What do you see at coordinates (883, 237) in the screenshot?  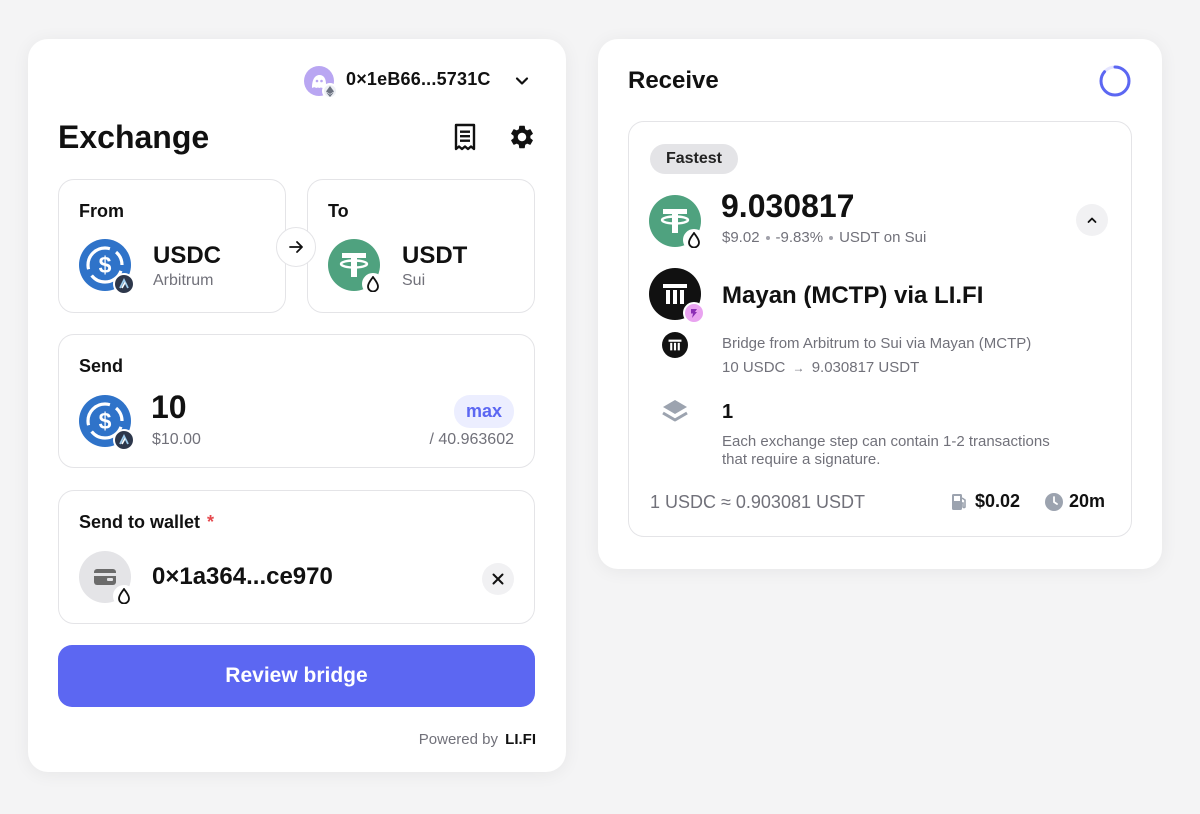 I see `token-on-chain: USDT on Sui` at bounding box center [883, 237].